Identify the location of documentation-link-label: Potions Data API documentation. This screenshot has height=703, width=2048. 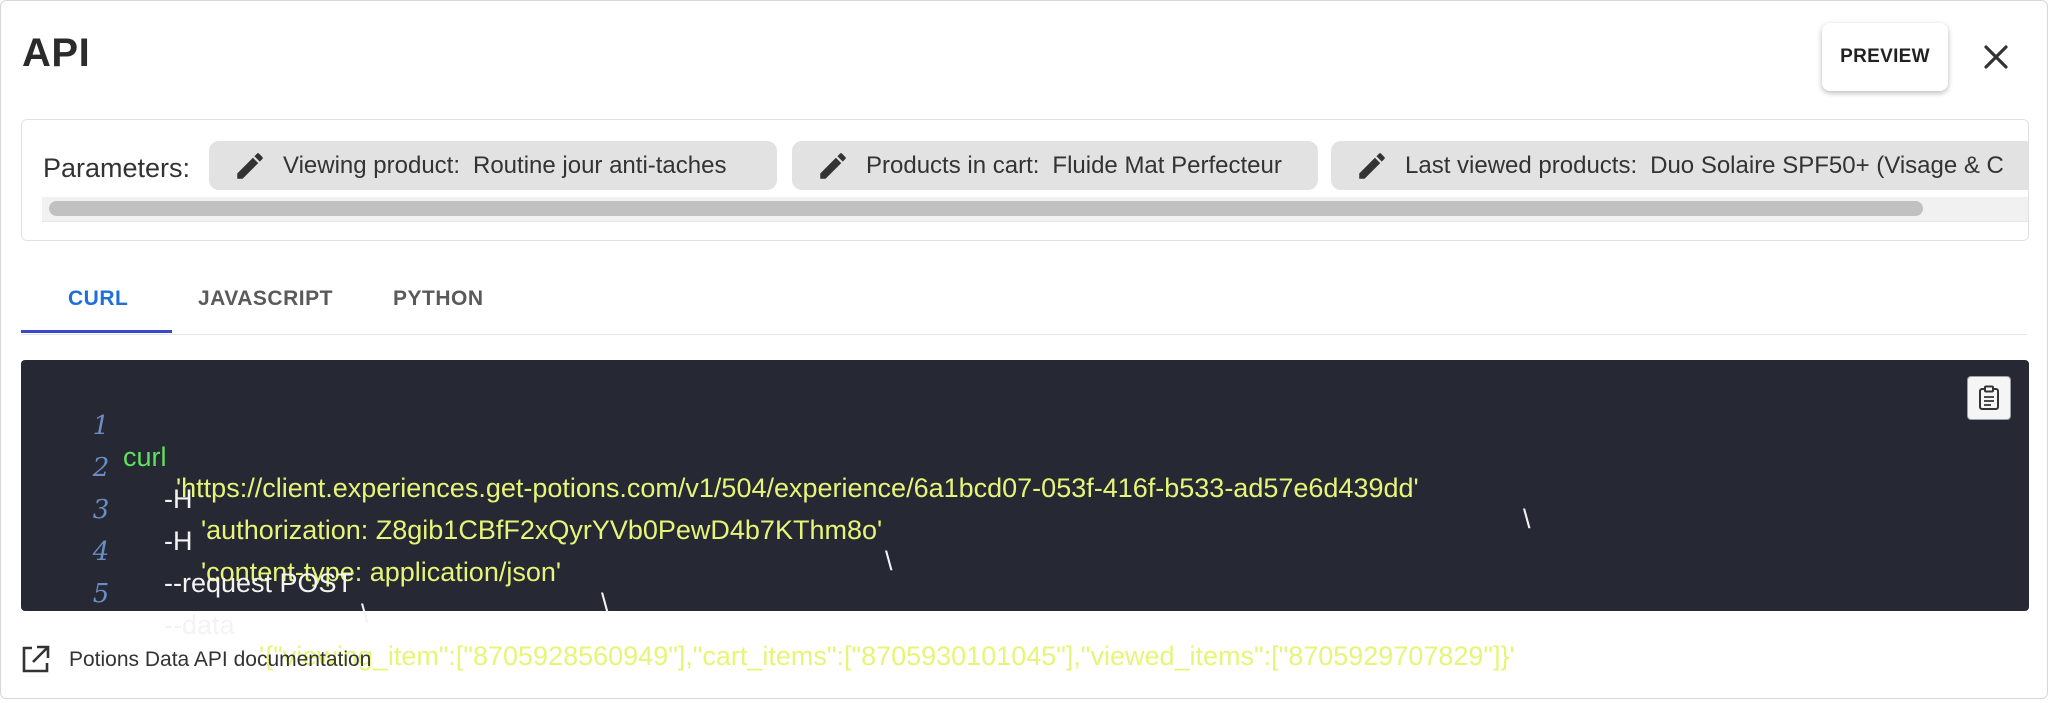
(220, 659).